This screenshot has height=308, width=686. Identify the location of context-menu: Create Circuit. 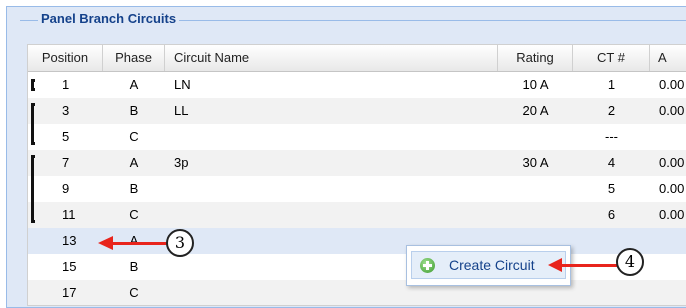
(488, 265).